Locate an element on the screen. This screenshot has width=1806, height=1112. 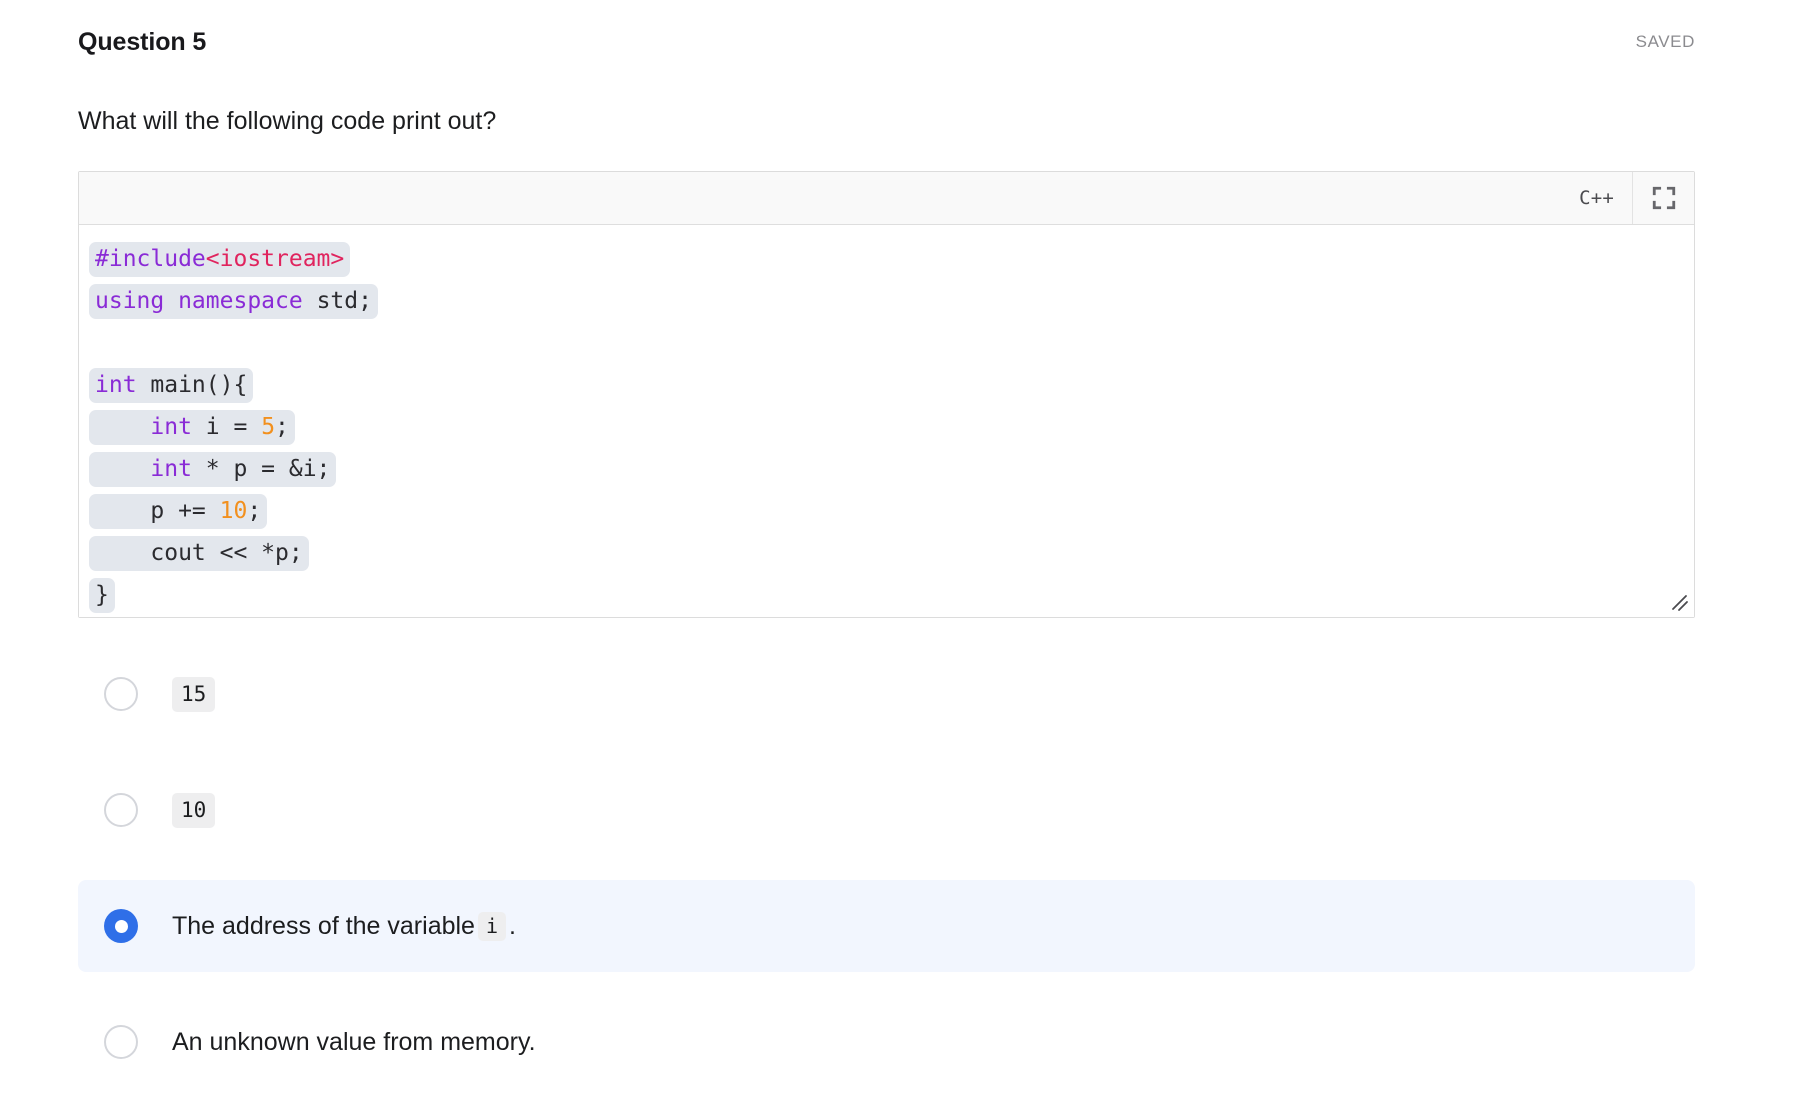
code-token: <iostream> is located at coordinates (275, 259).